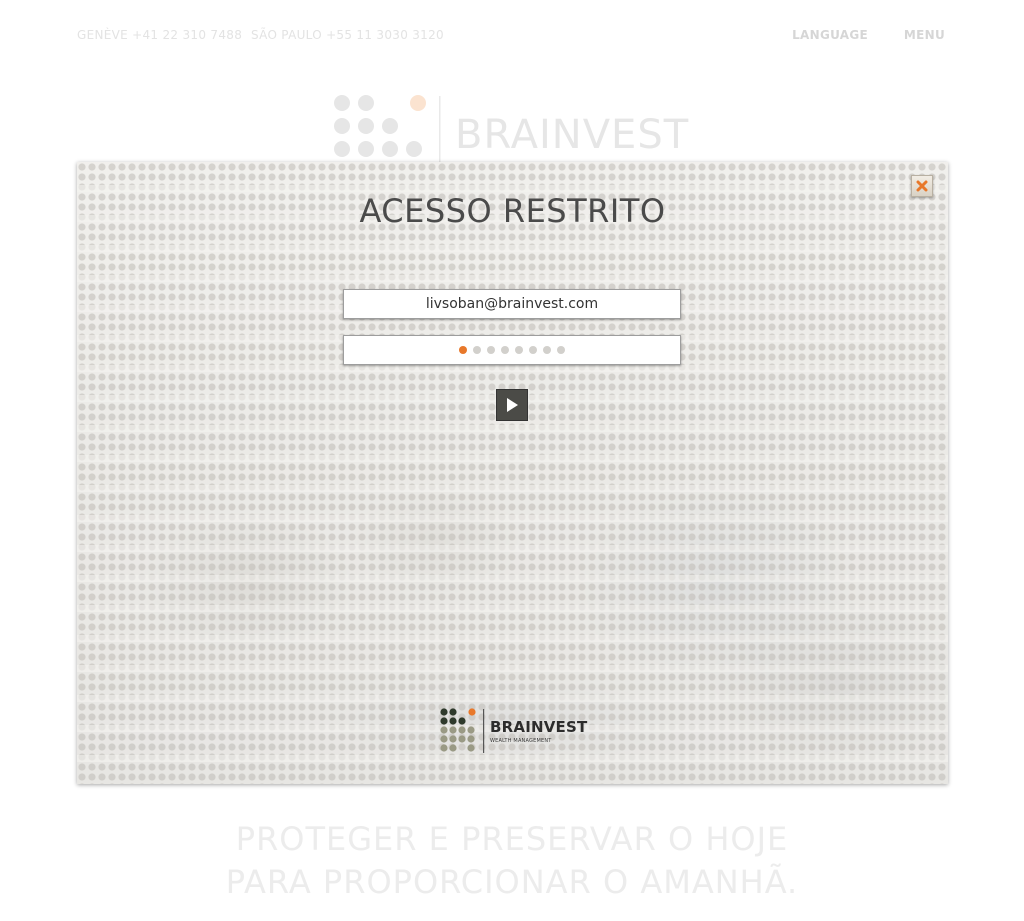 Image resolution: width=1024 pixels, height=921 pixels. I want to click on tagline-line-1: PROTEGER E PRESERVAR O HOJE, so click(512, 839).